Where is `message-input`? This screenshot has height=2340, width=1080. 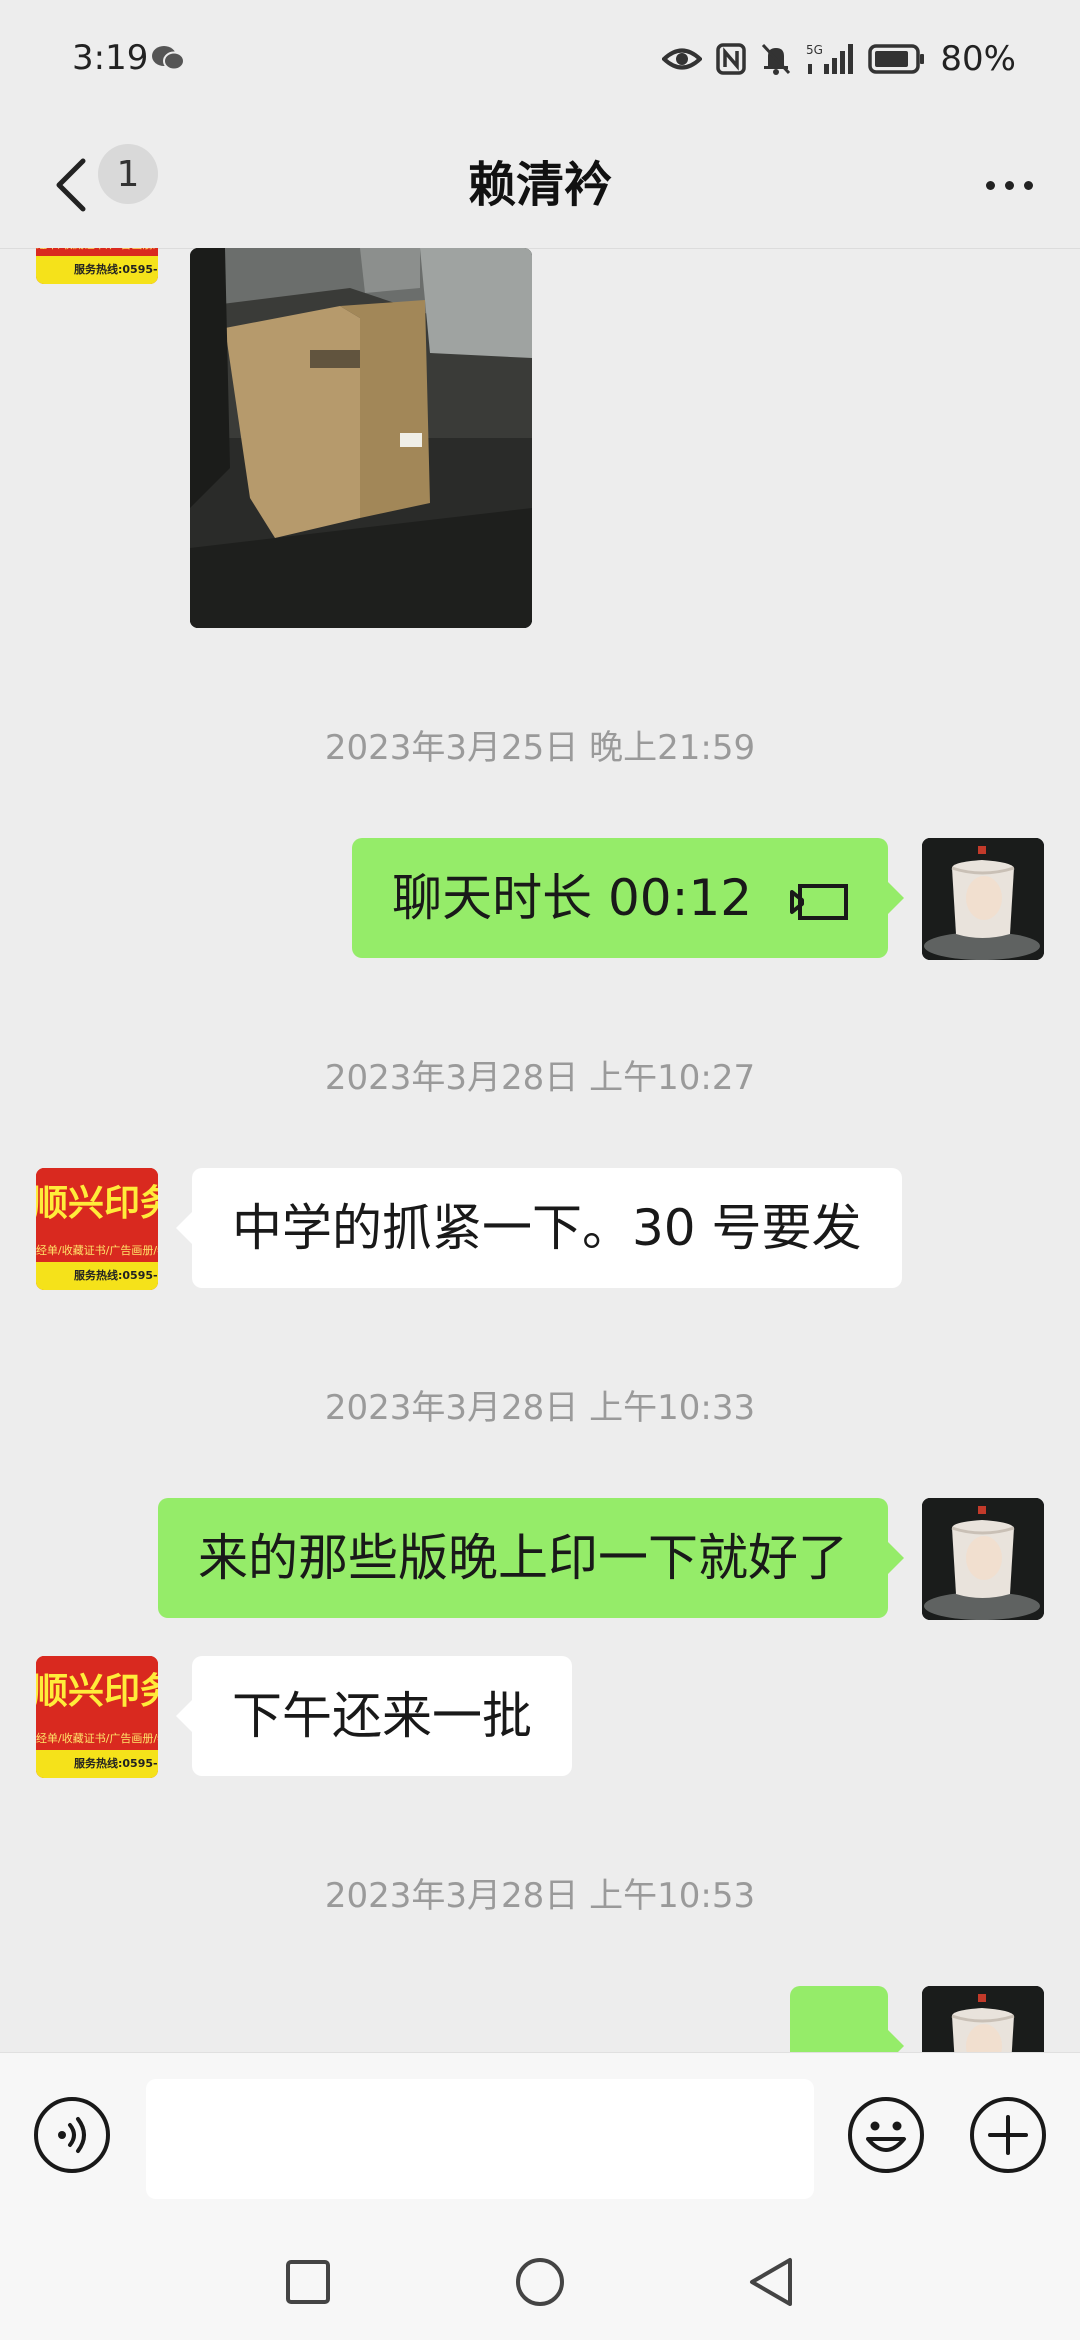 message-input is located at coordinates (480, 2139).